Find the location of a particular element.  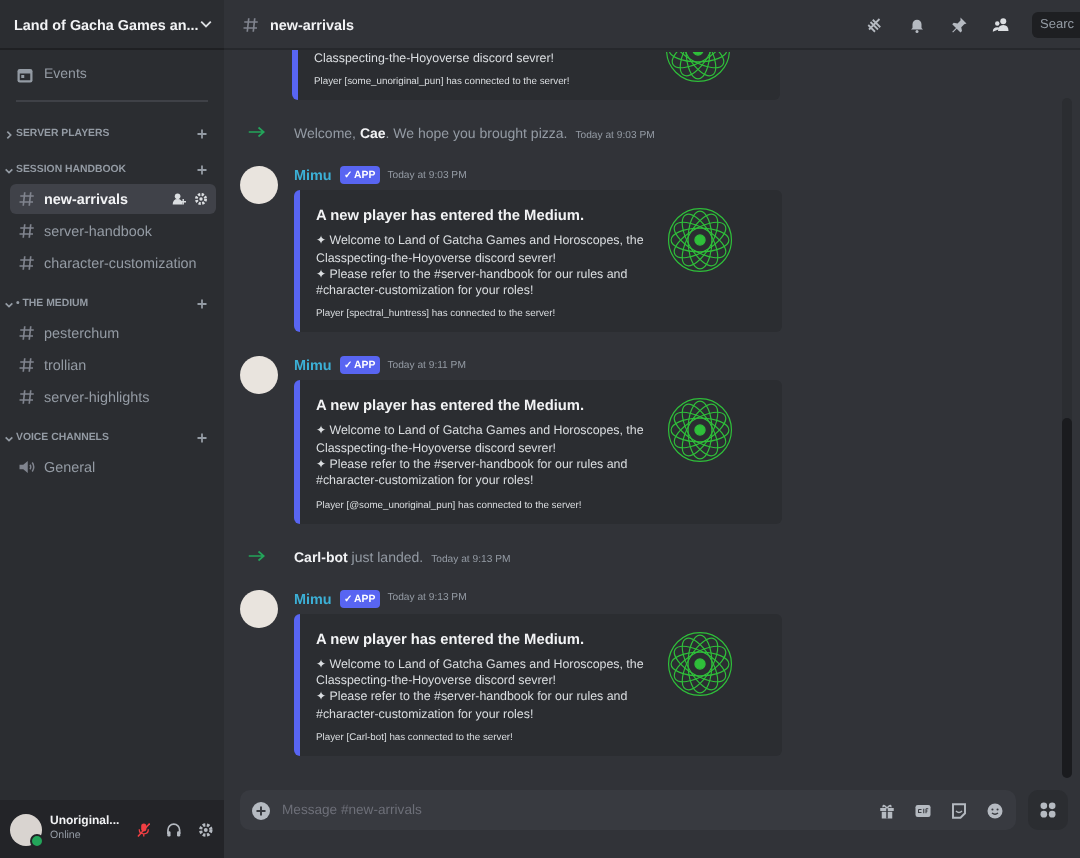

gif-icon is located at coordinates (923, 810).